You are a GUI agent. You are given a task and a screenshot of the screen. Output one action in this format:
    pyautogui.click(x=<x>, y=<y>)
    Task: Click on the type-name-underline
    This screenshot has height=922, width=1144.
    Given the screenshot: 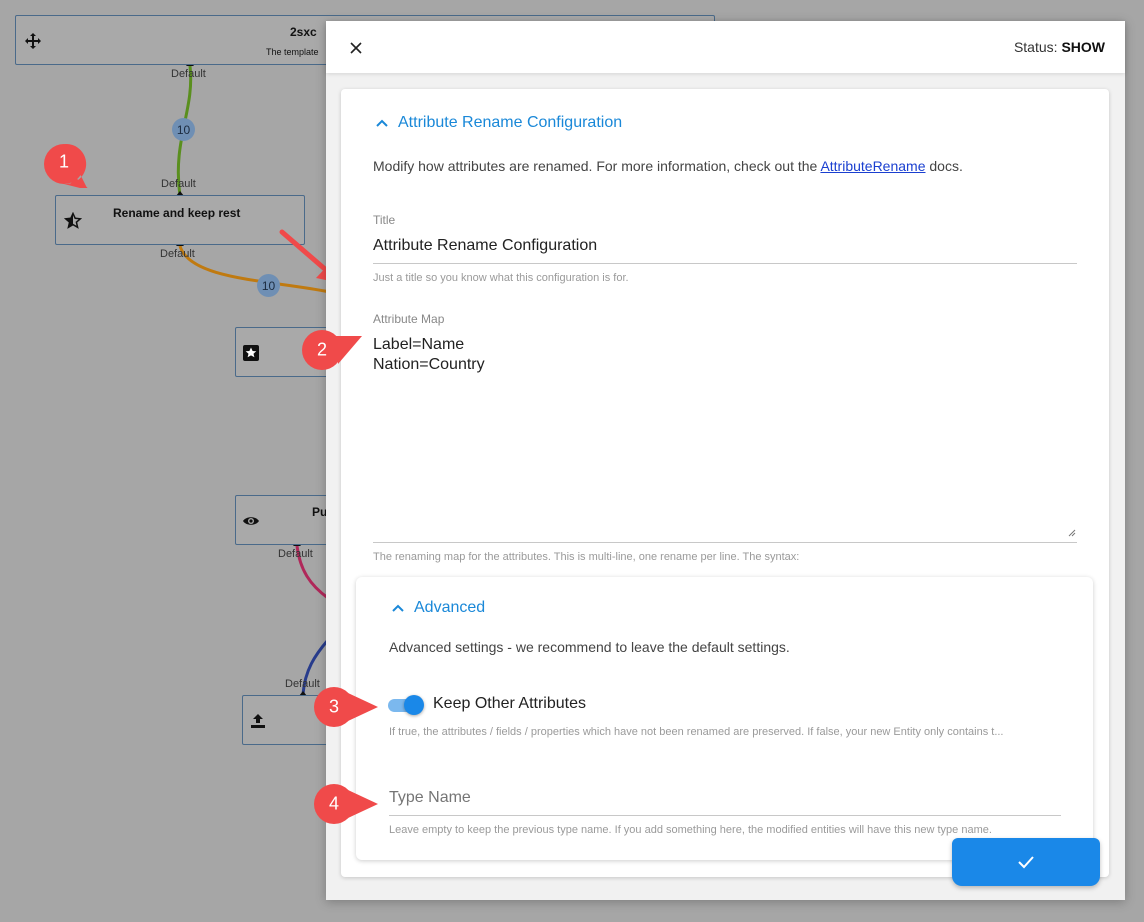 What is the action you would take?
    pyautogui.click(x=725, y=815)
    